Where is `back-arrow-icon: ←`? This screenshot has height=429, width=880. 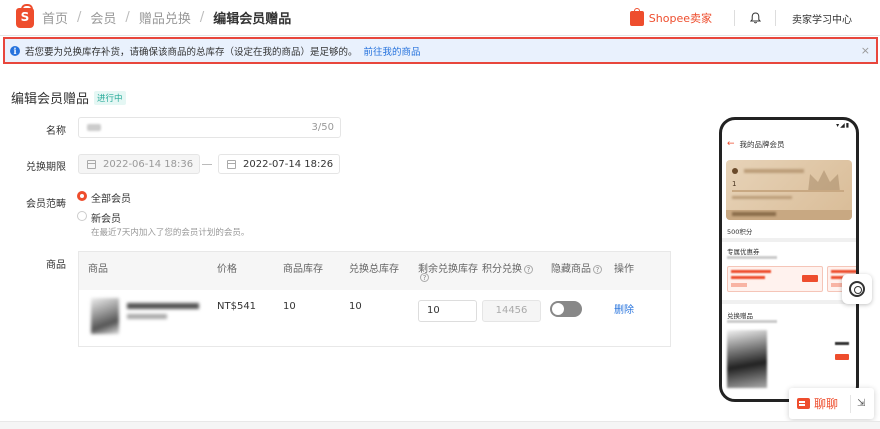 back-arrow-icon: ← is located at coordinates (731, 144).